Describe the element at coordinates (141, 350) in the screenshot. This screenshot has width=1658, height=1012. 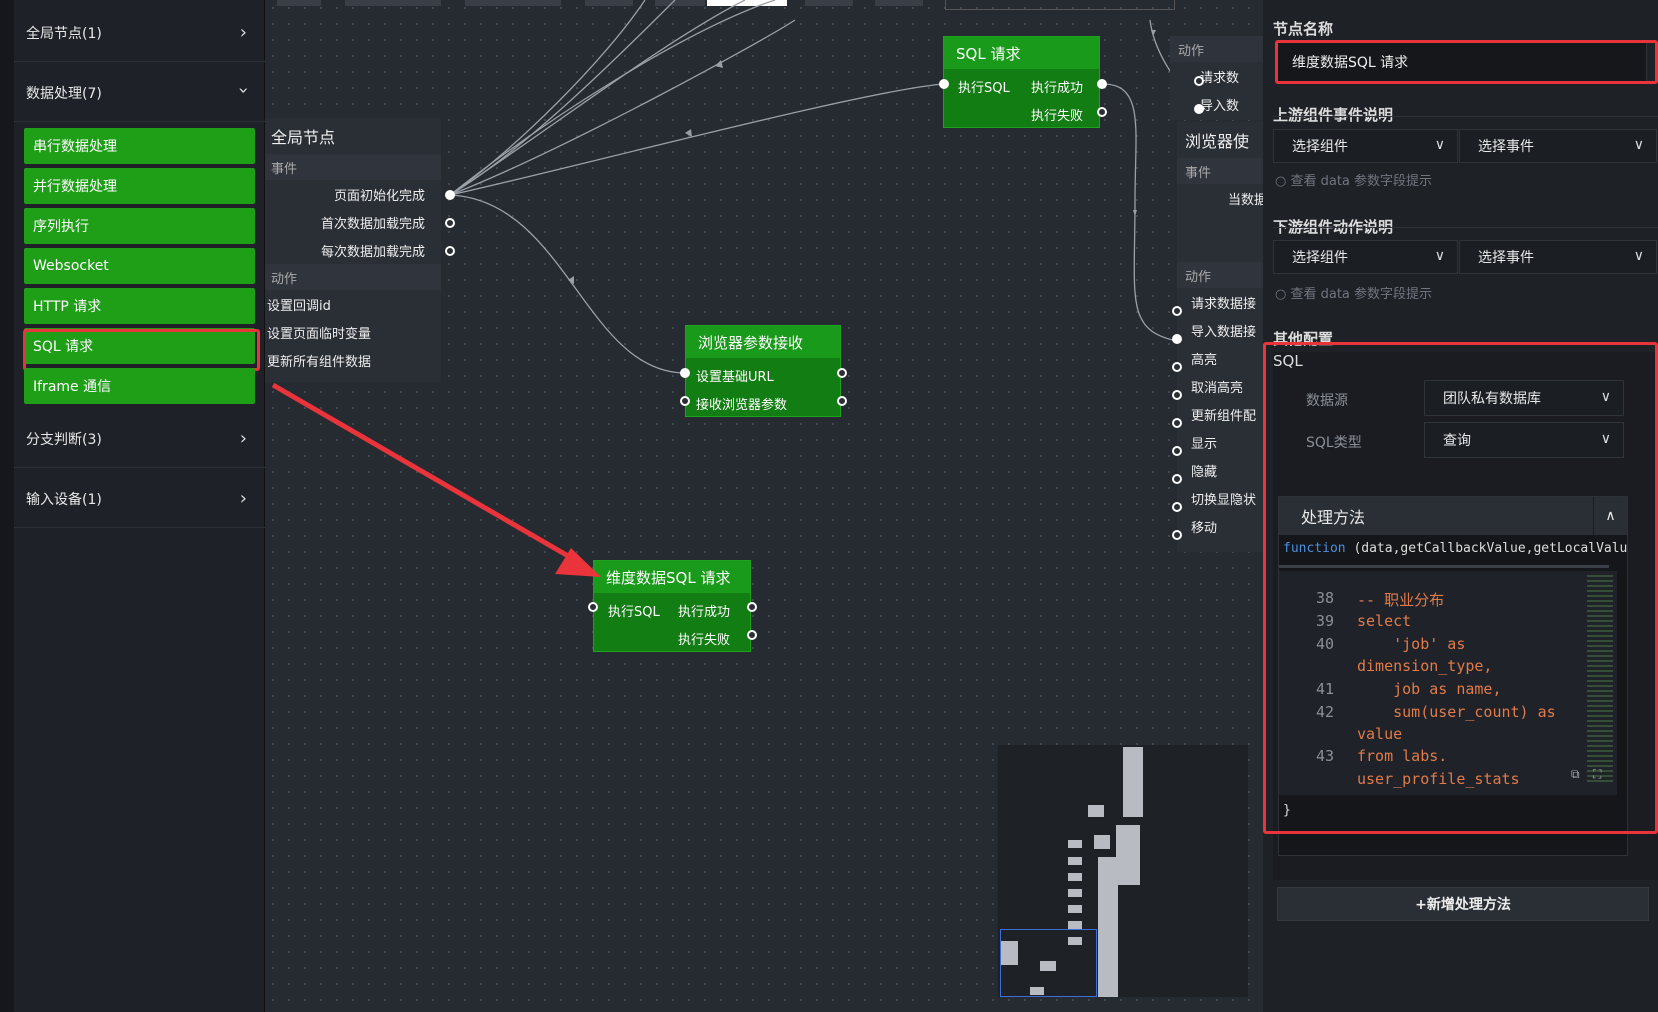
I see `highlight-sql-item` at that location.